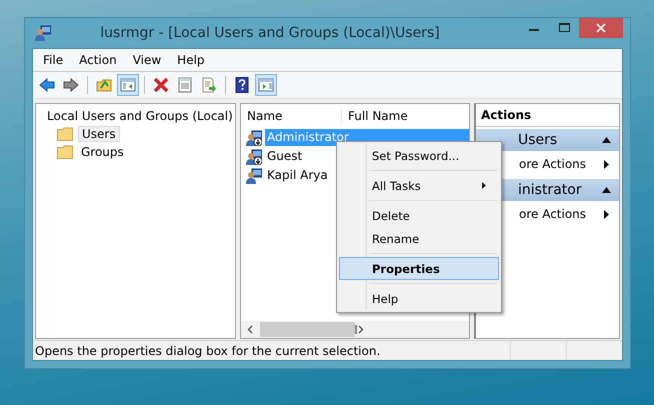 The width and height of the screenshot is (654, 405). Describe the element at coordinates (53, 60) in the screenshot. I see `menu-item: File` at that location.